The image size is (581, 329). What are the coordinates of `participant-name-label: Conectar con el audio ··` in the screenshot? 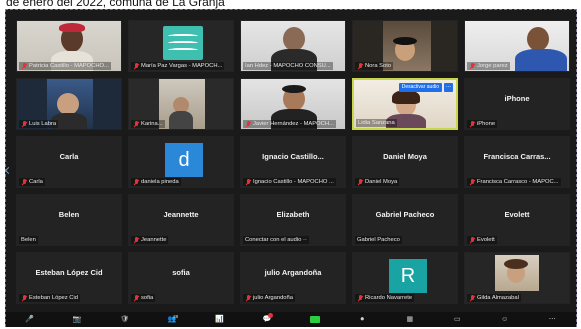 It's located at (276, 240).